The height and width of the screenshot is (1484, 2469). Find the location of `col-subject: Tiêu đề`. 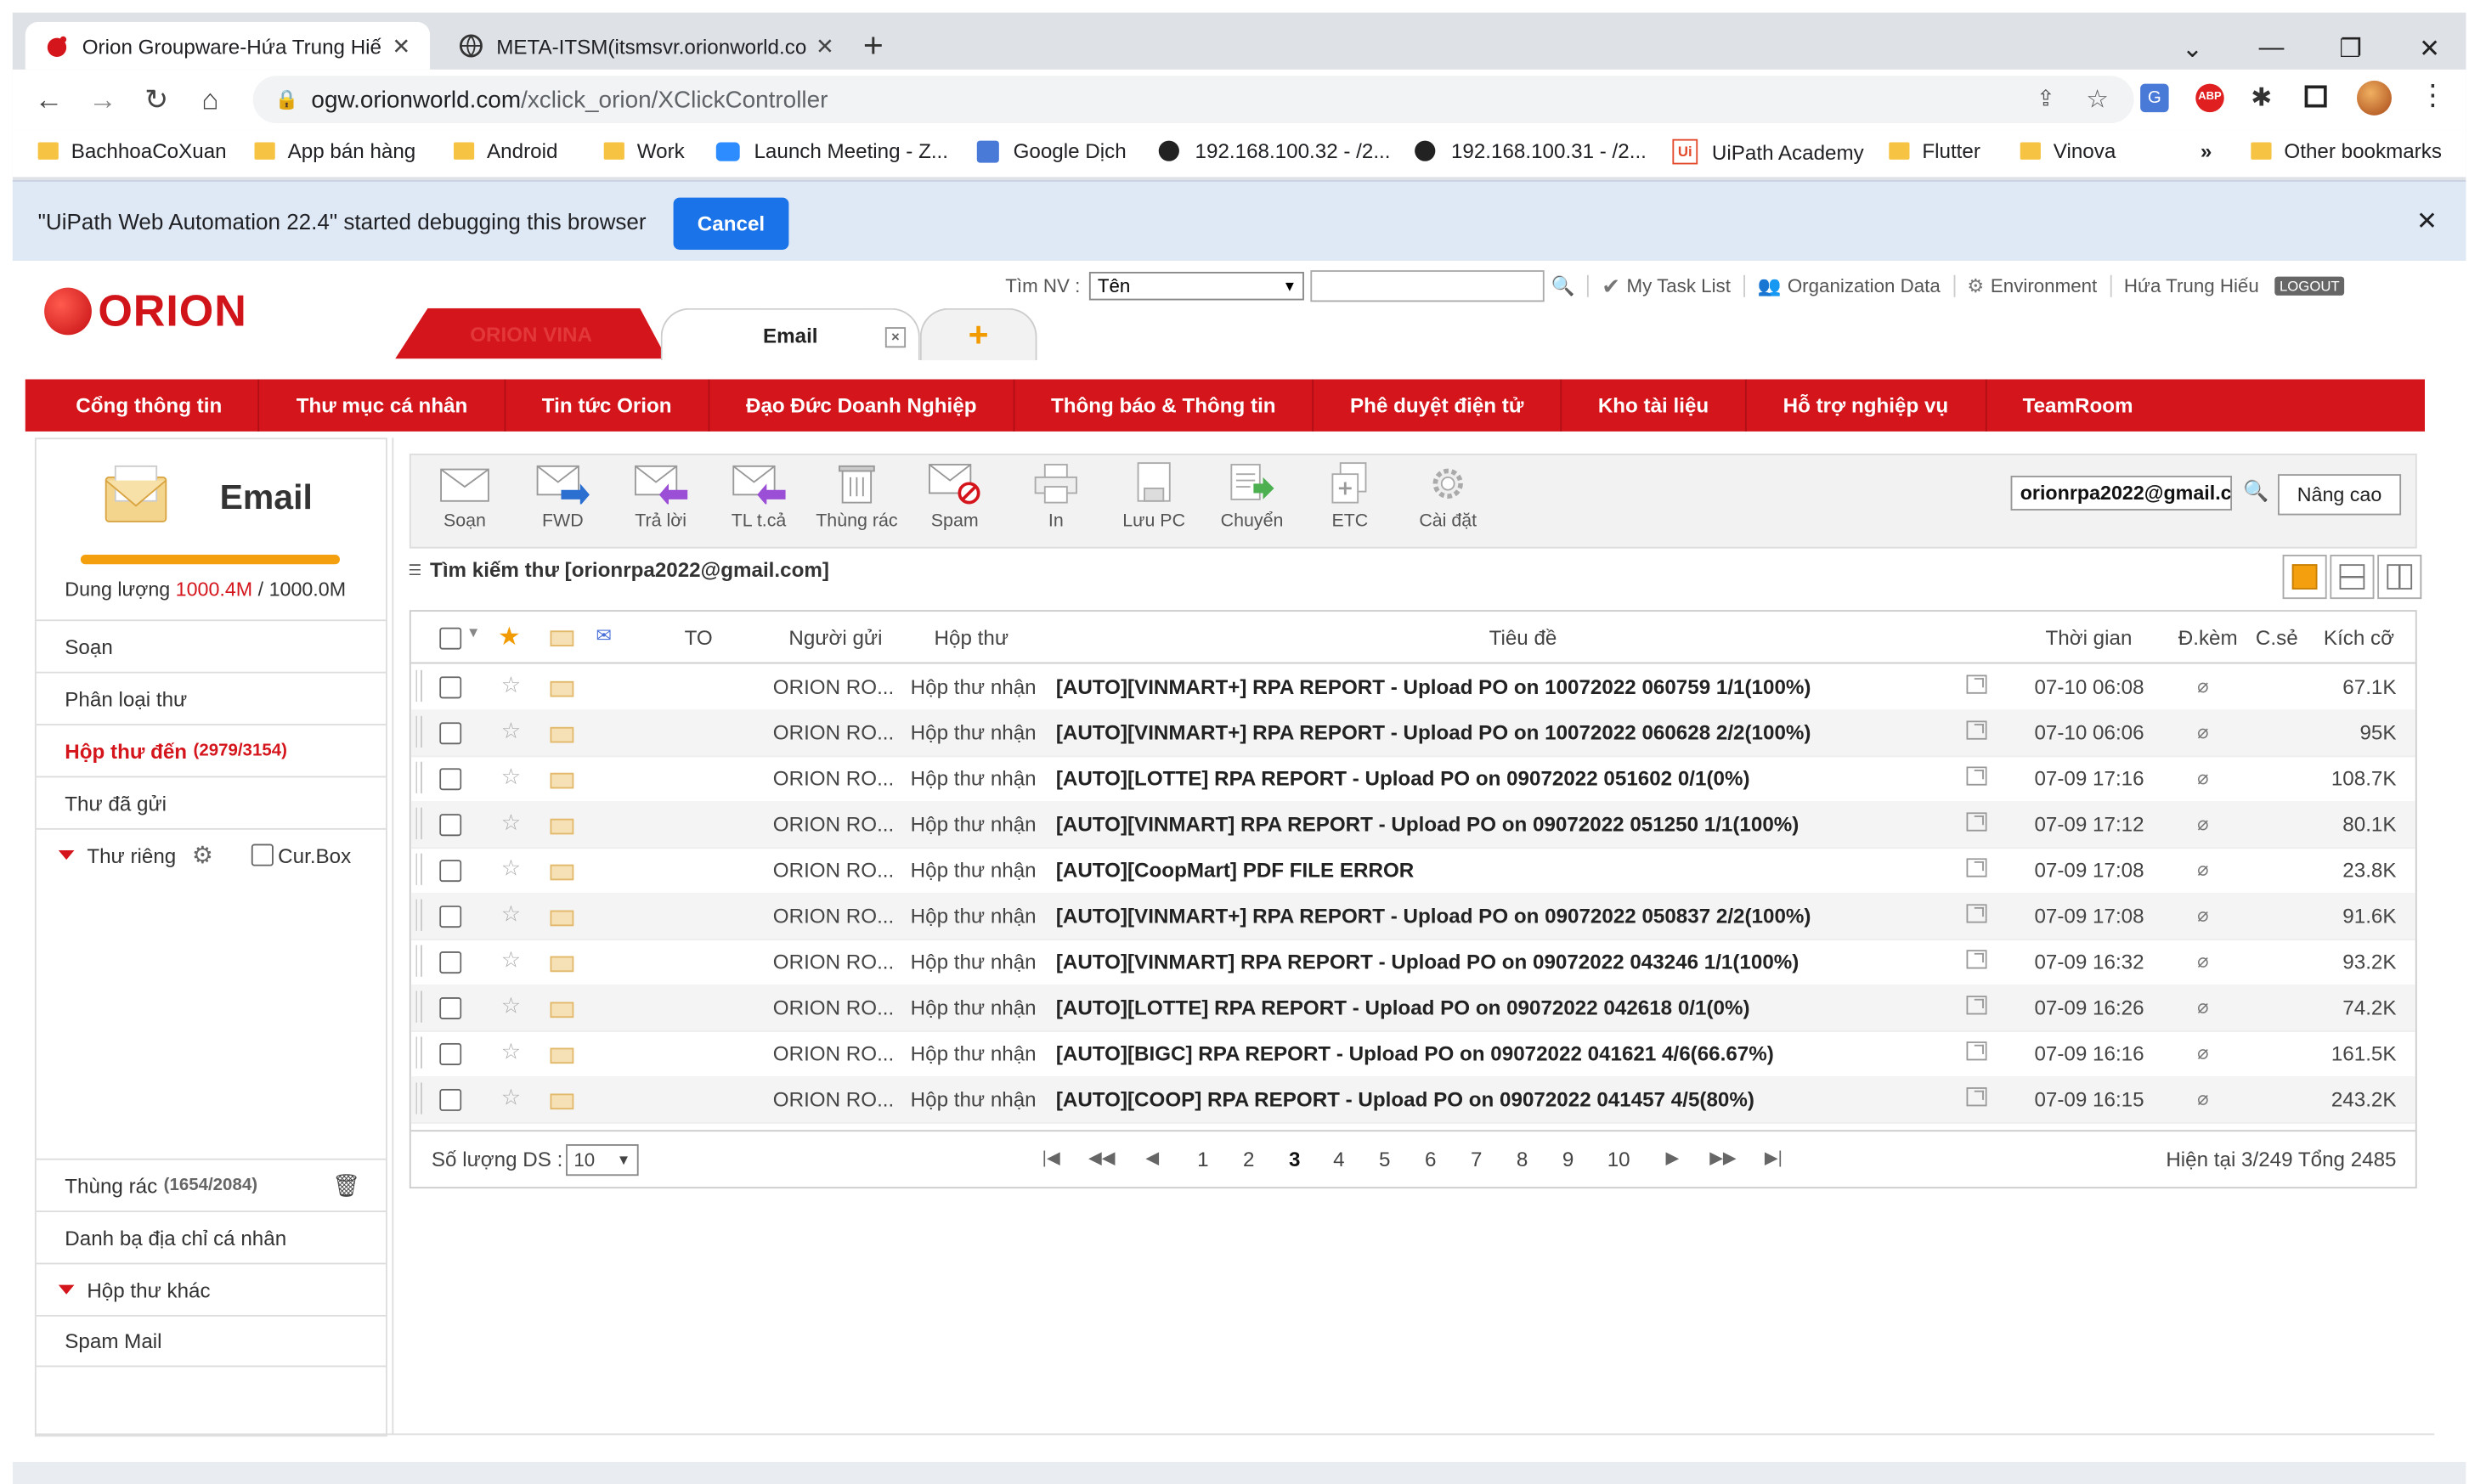

col-subject: Tiêu đề is located at coordinates (1523, 638).